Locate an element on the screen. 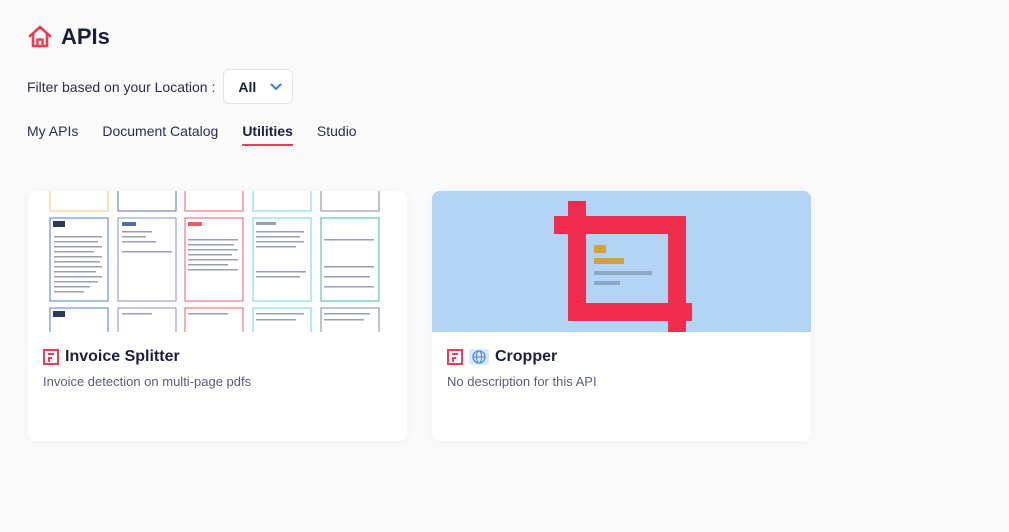 This screenshot has height=532, width=1009. location-filter: Filter based on your Location : All is located at coordinates (160, 86).